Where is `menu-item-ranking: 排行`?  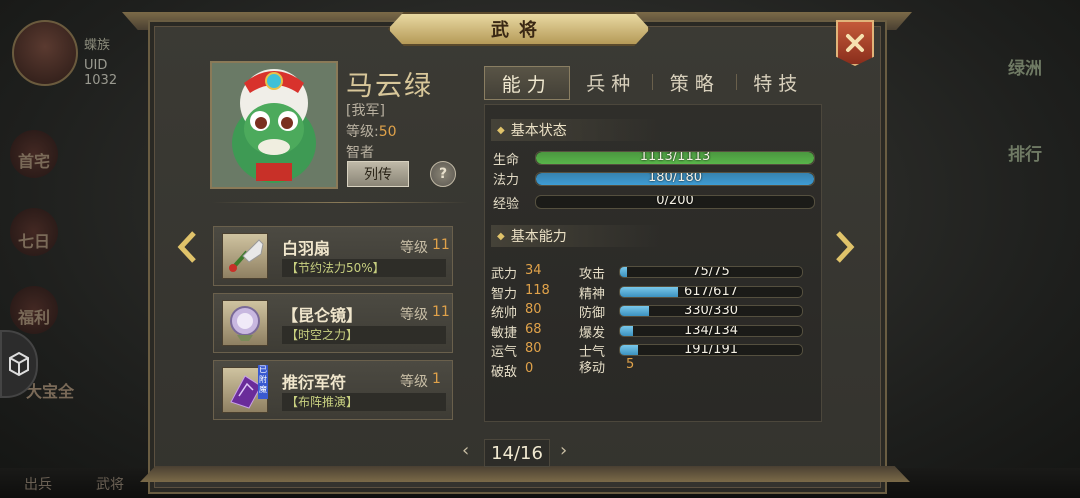
menu-item-ranking: 排行 is located at coordinates (1025, 152).